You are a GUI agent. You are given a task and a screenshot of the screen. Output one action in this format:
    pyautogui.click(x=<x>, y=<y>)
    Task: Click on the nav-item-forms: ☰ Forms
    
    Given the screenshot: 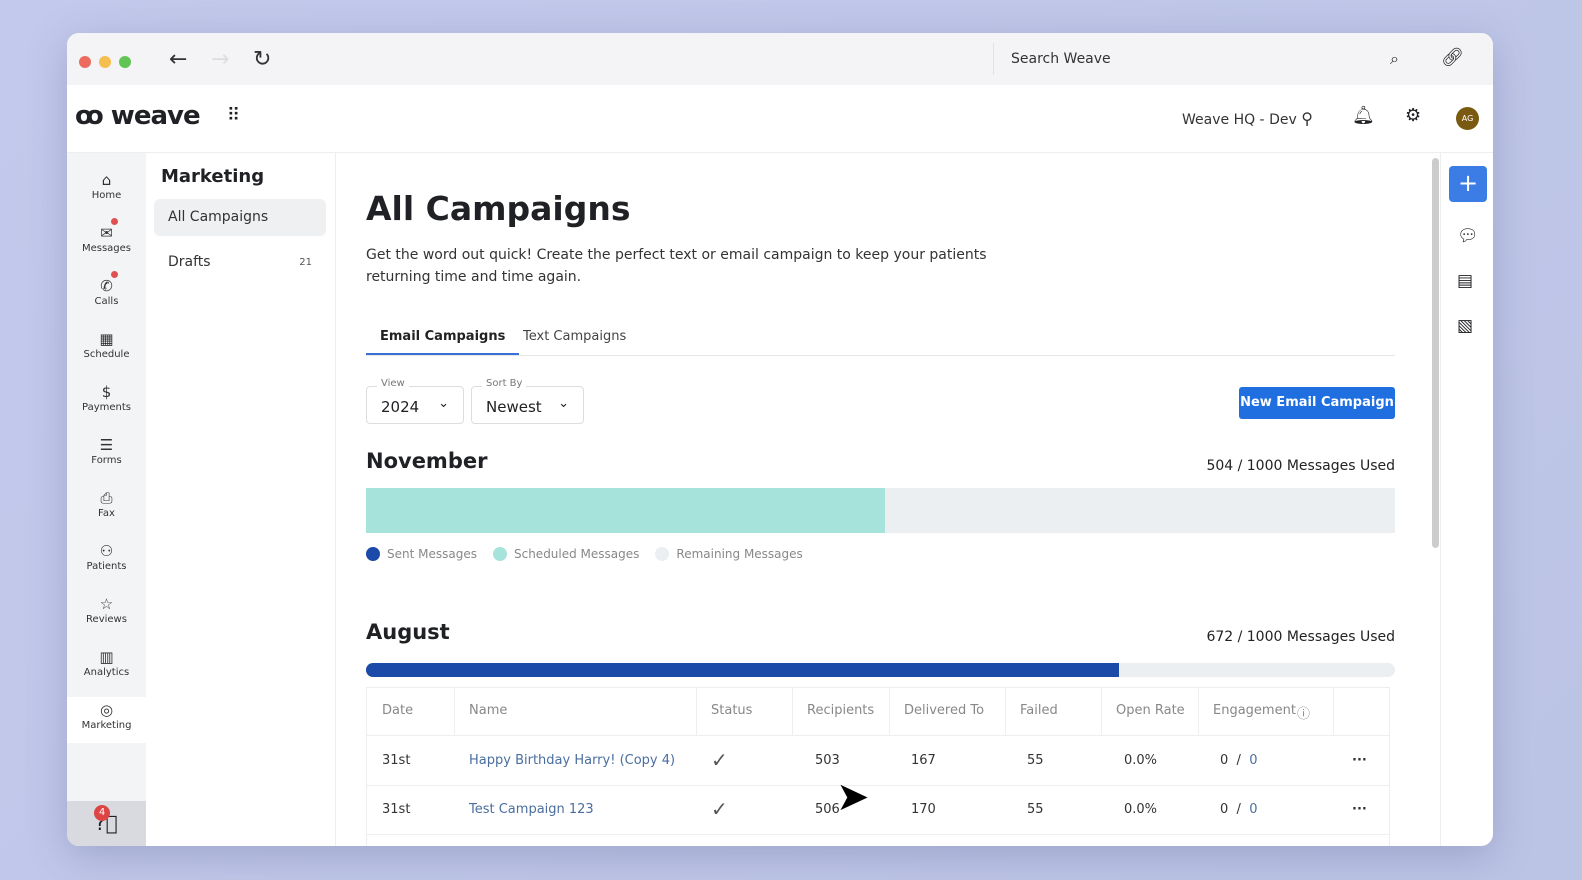 What is the action you would take?
    pyautogui.click(x=106, y=455)
    